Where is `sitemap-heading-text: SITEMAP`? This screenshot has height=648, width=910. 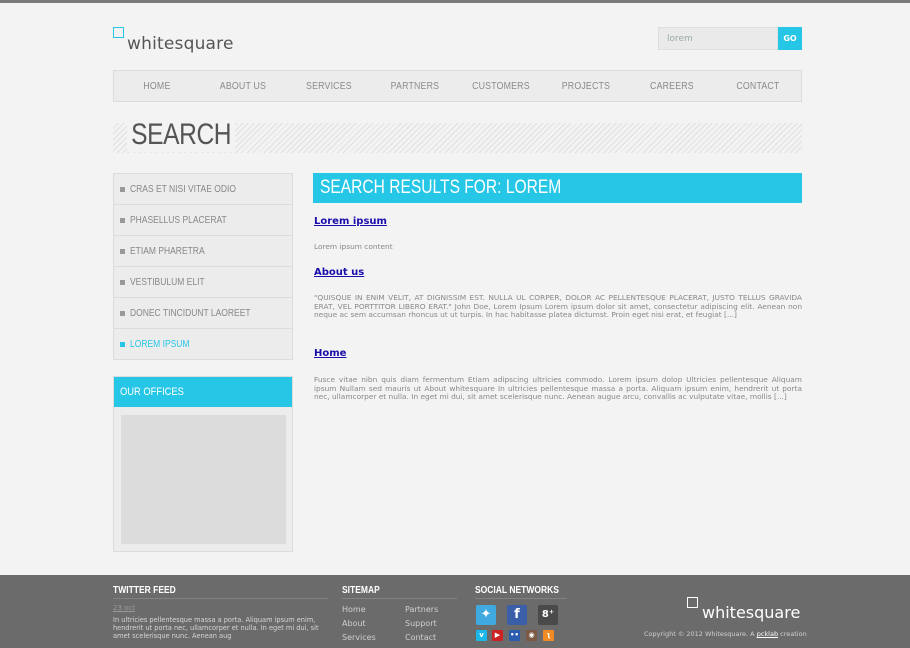
sitemap-heading-text: SITEMAP is located at coordinates (361, 590).